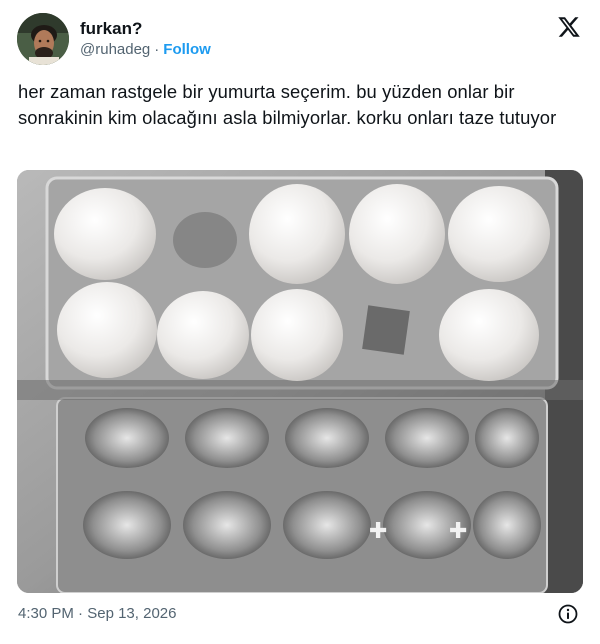  I want to click on author-name: furkan?, so click(111, 29).